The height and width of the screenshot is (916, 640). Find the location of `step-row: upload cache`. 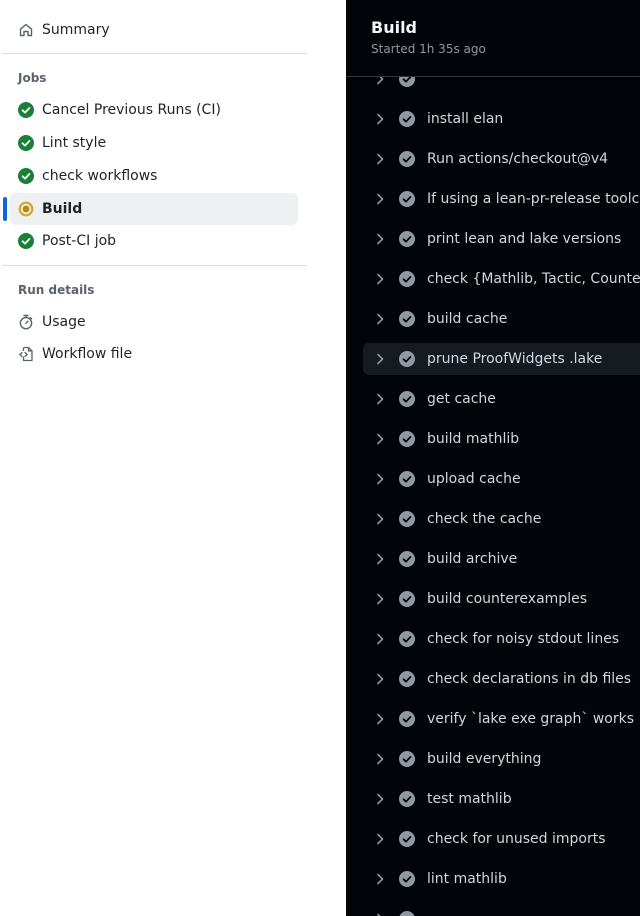

step-row: upload cache is located at coordinates (501, 479).